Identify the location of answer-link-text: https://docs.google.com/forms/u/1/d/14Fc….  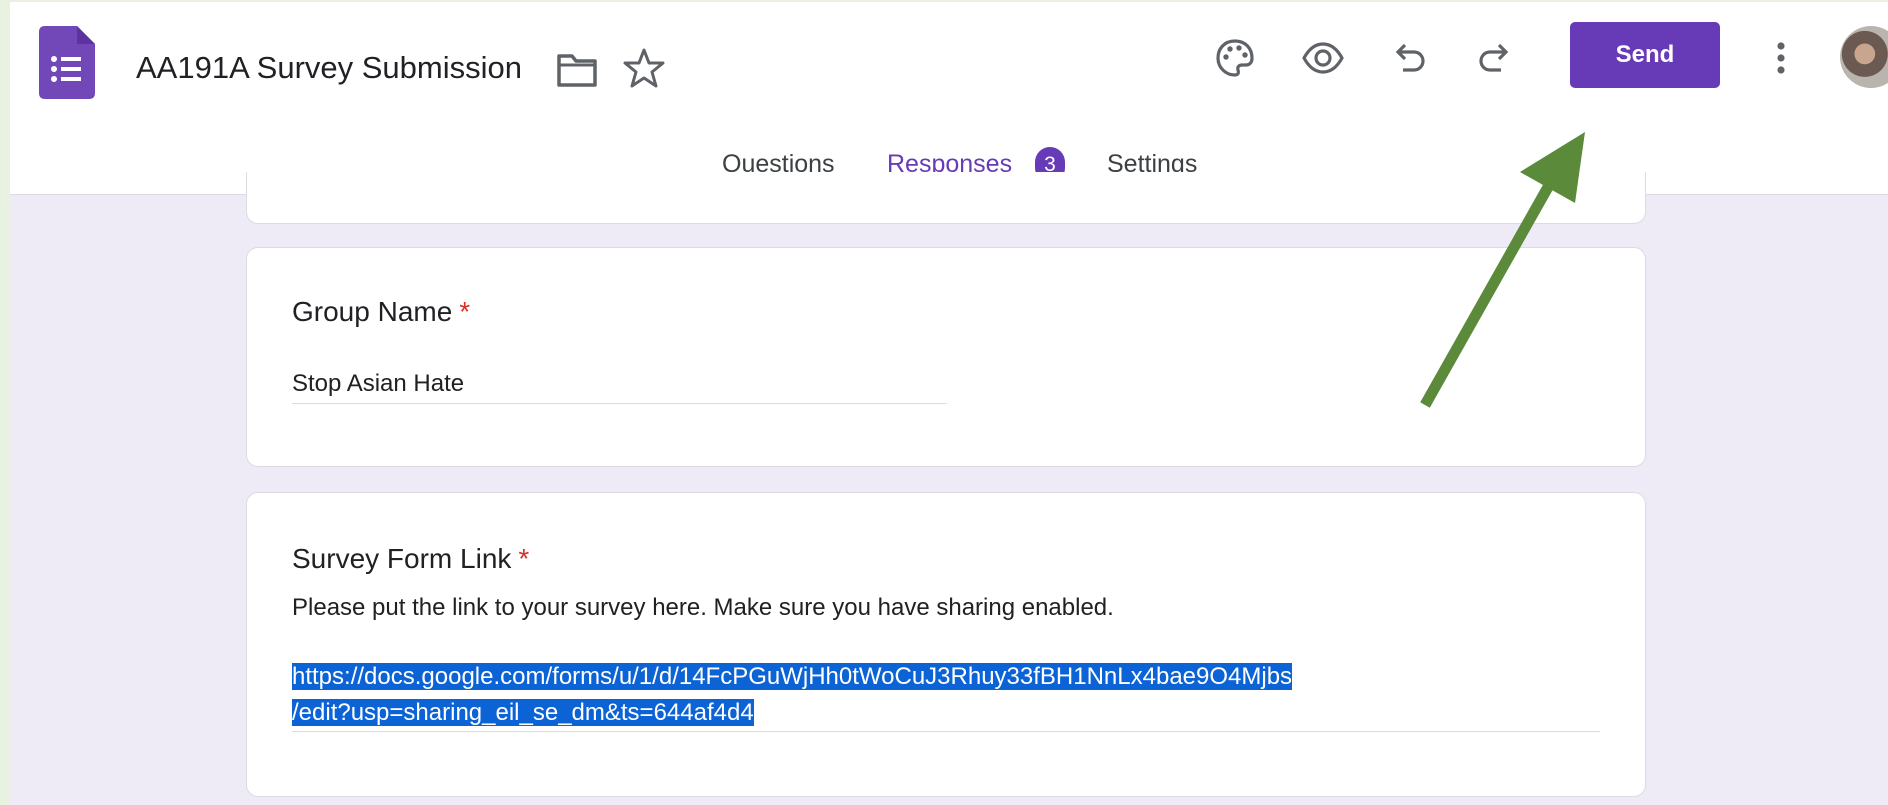
(792, 695).